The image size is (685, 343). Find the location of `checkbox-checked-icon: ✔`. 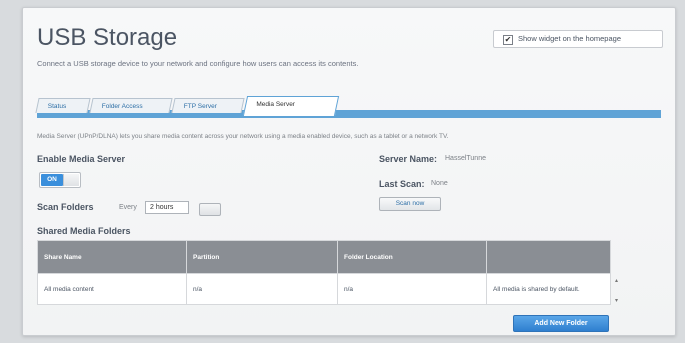

checkbox-checked-icon: ✔ is located at coordinates (508, 40).